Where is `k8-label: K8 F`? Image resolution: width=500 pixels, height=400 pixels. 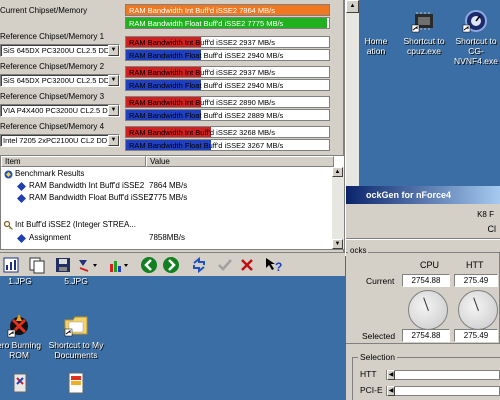 k8-label: K8 F is located at coordinates (485, 214).